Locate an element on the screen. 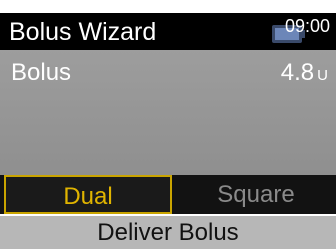  footer-bar: Deliver Bolus is located at coordinates (168, 232).